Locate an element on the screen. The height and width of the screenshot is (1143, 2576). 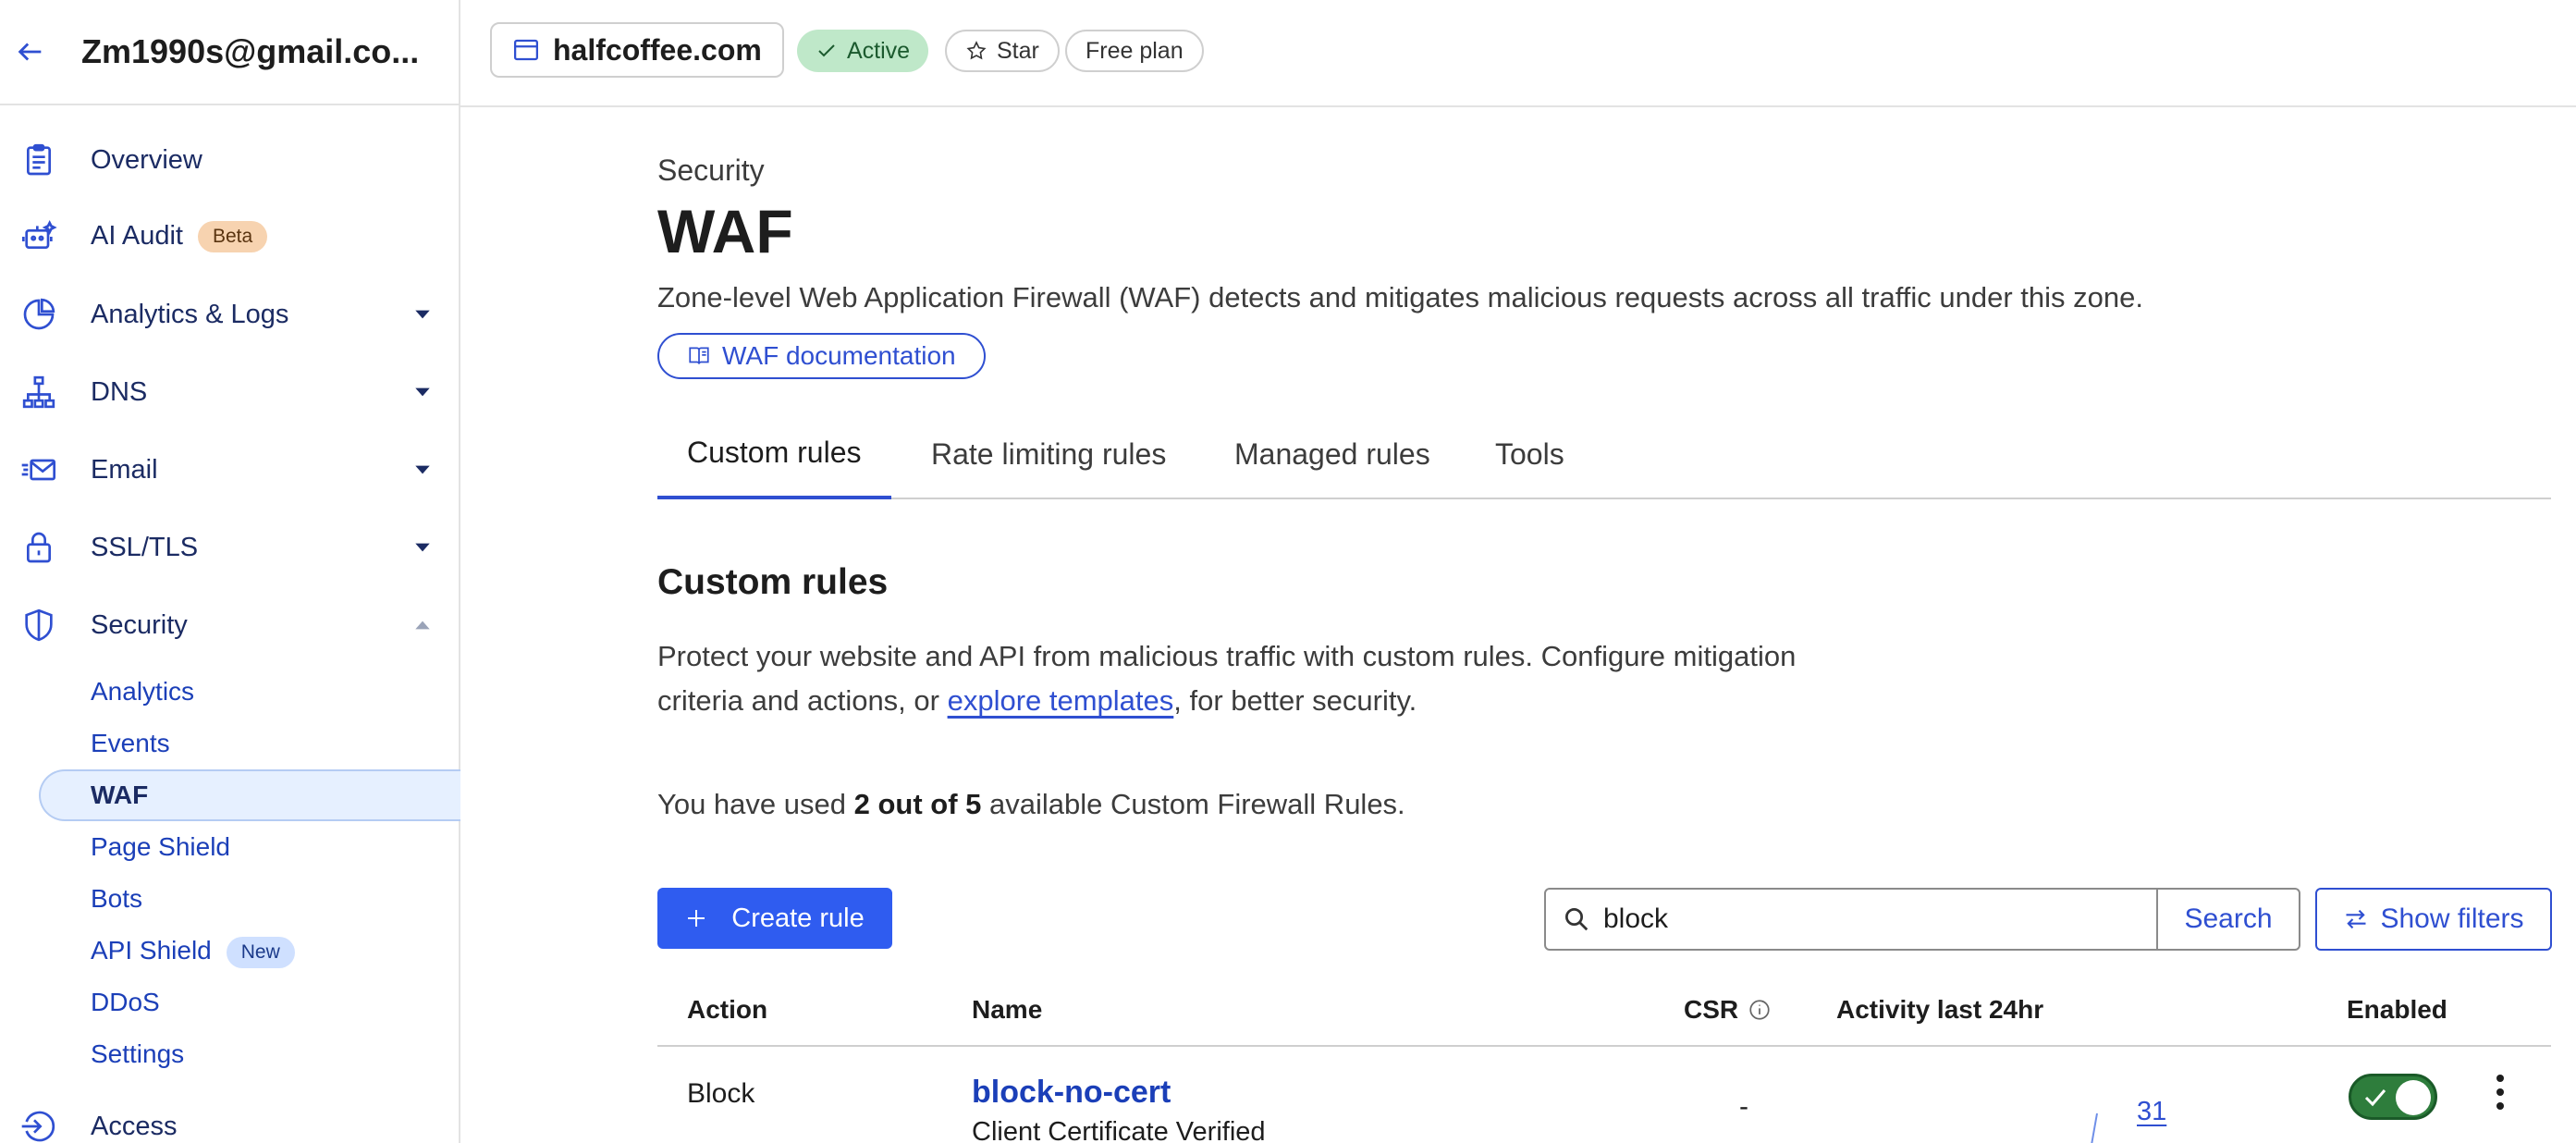
para-text-2: , for better security. is located at coordinates (1295, 700).